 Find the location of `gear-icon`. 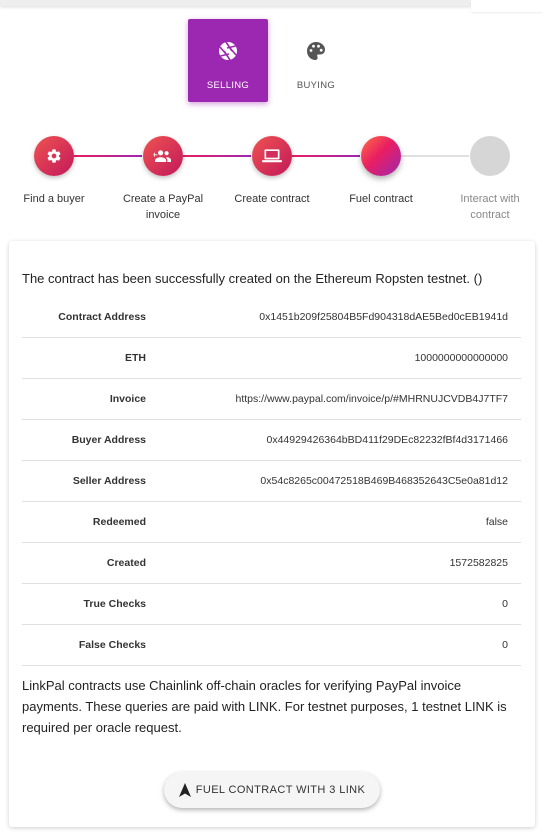

gear-icon is located at coordinates (54, 156).